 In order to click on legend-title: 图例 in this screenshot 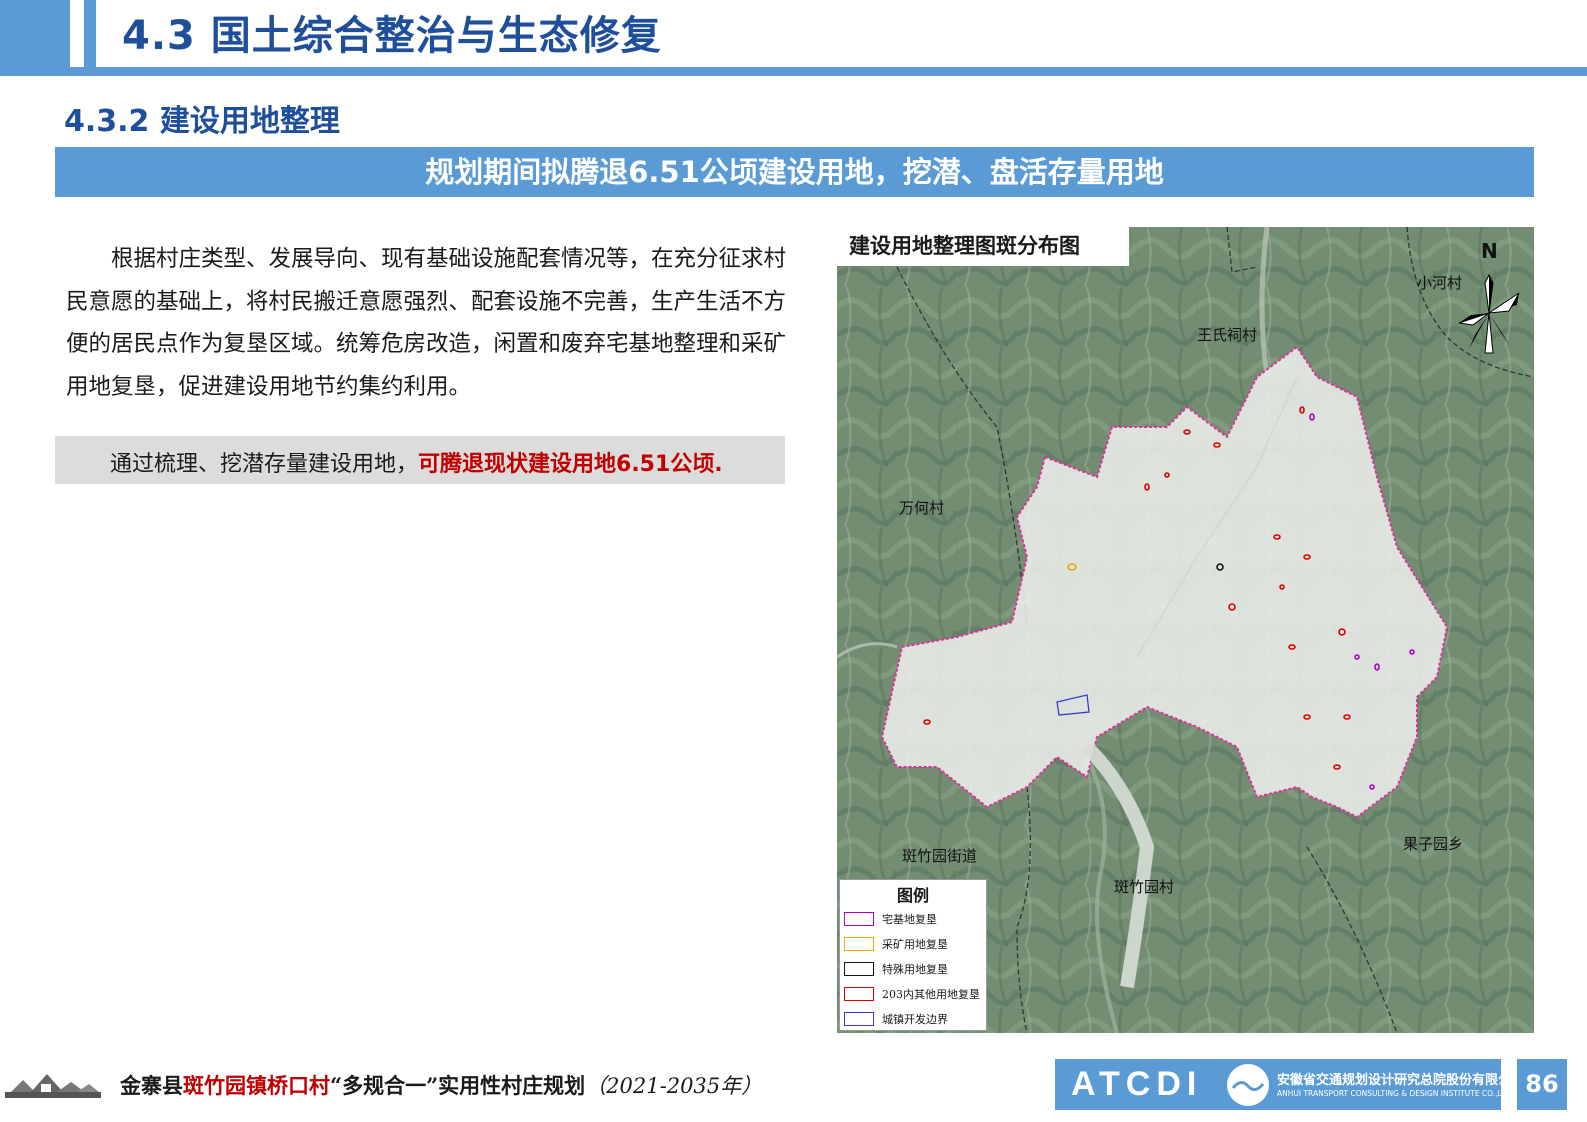, I will do `click(912, 895)`.